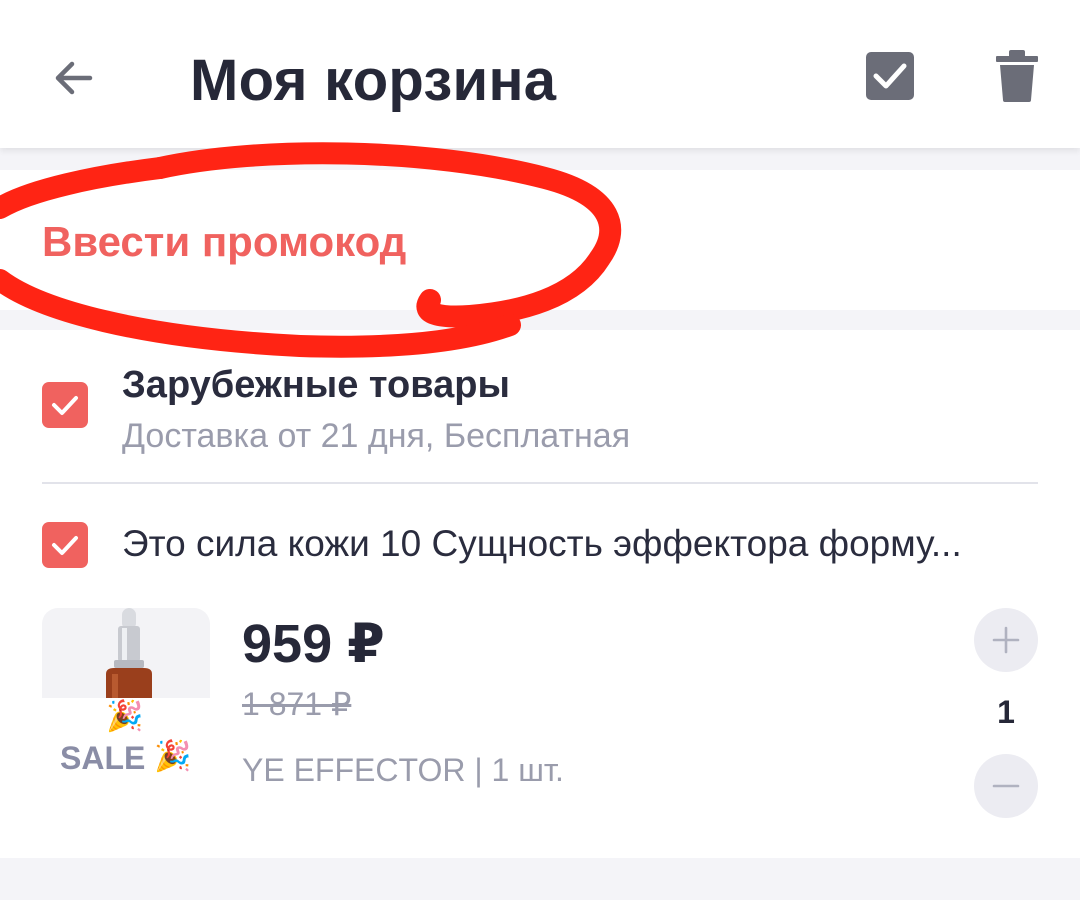 The width and height of the screenshot is (1080, 900). Describe the element at coordinates (403, 770) in the screenshot. I see `brand-and-quantity: YE EFFECTOR | 1 шт.` at that location.